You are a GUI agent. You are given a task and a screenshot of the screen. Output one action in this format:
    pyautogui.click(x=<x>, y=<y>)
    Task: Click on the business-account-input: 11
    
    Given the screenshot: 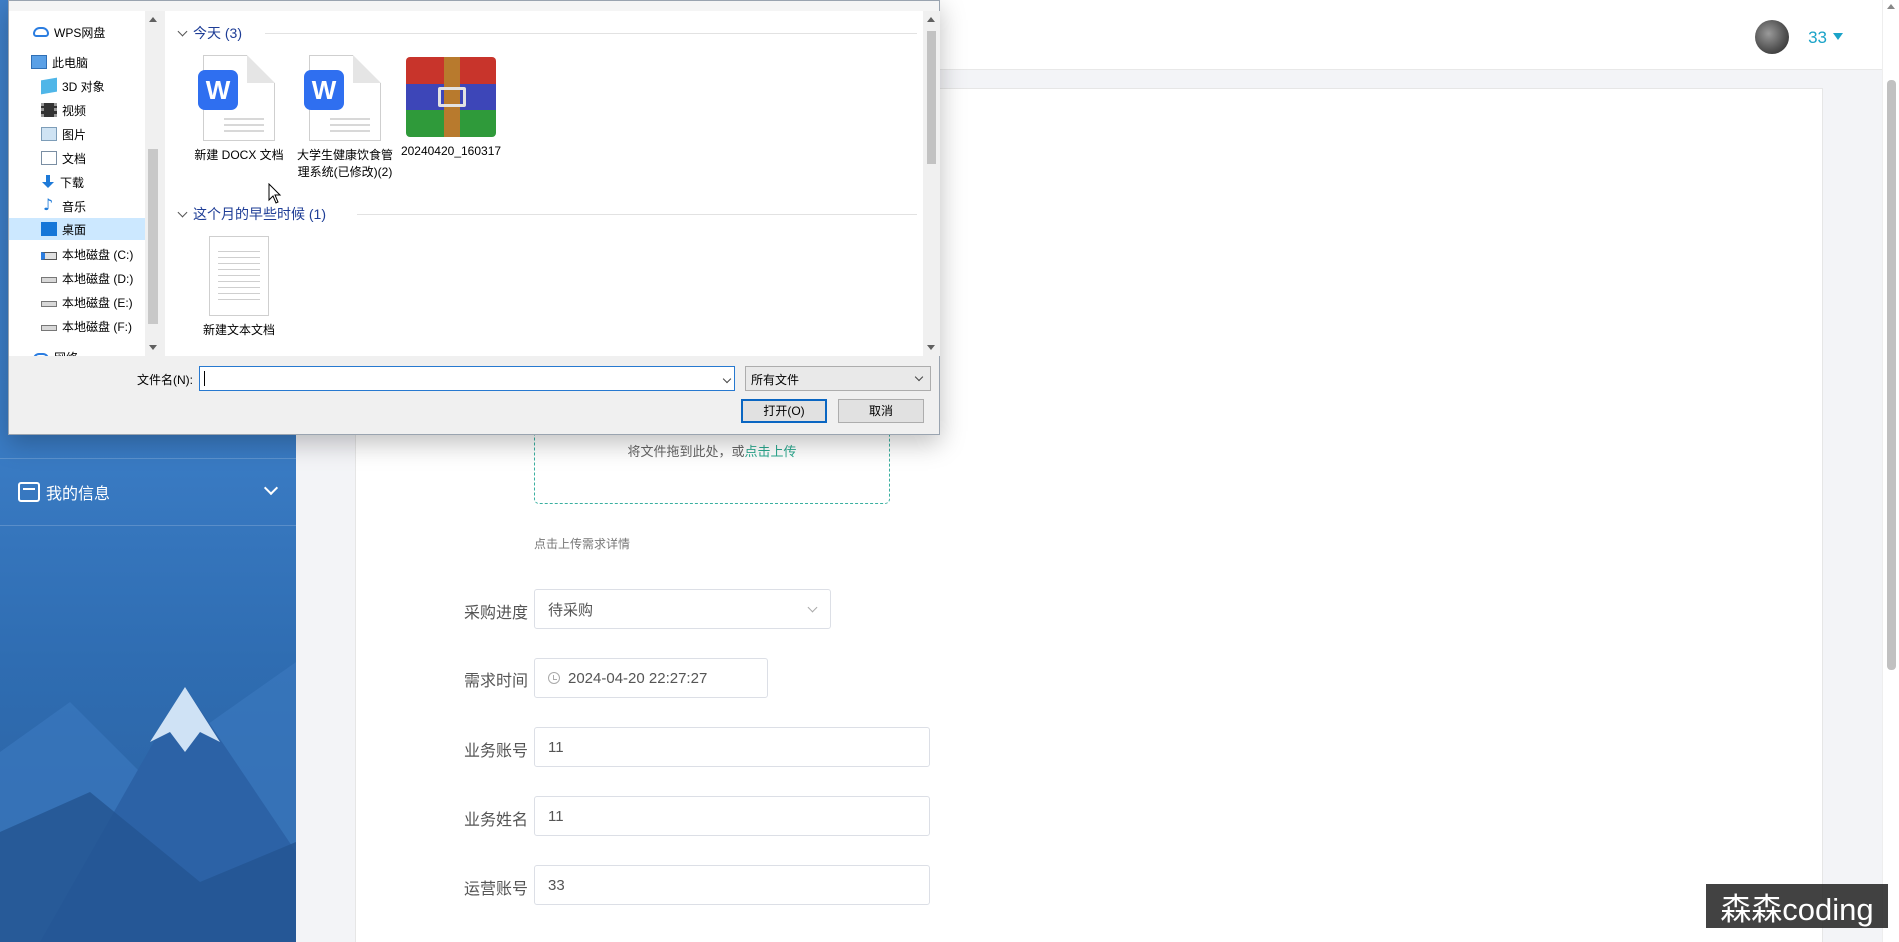 What is the action you would take?
    pyautogui.click(x=732, y=747)
    